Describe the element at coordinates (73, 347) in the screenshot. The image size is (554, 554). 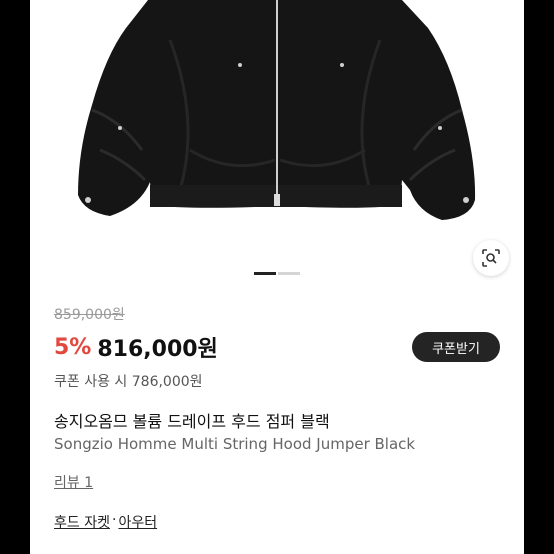
I see `discount-rate: 5%` at that location.